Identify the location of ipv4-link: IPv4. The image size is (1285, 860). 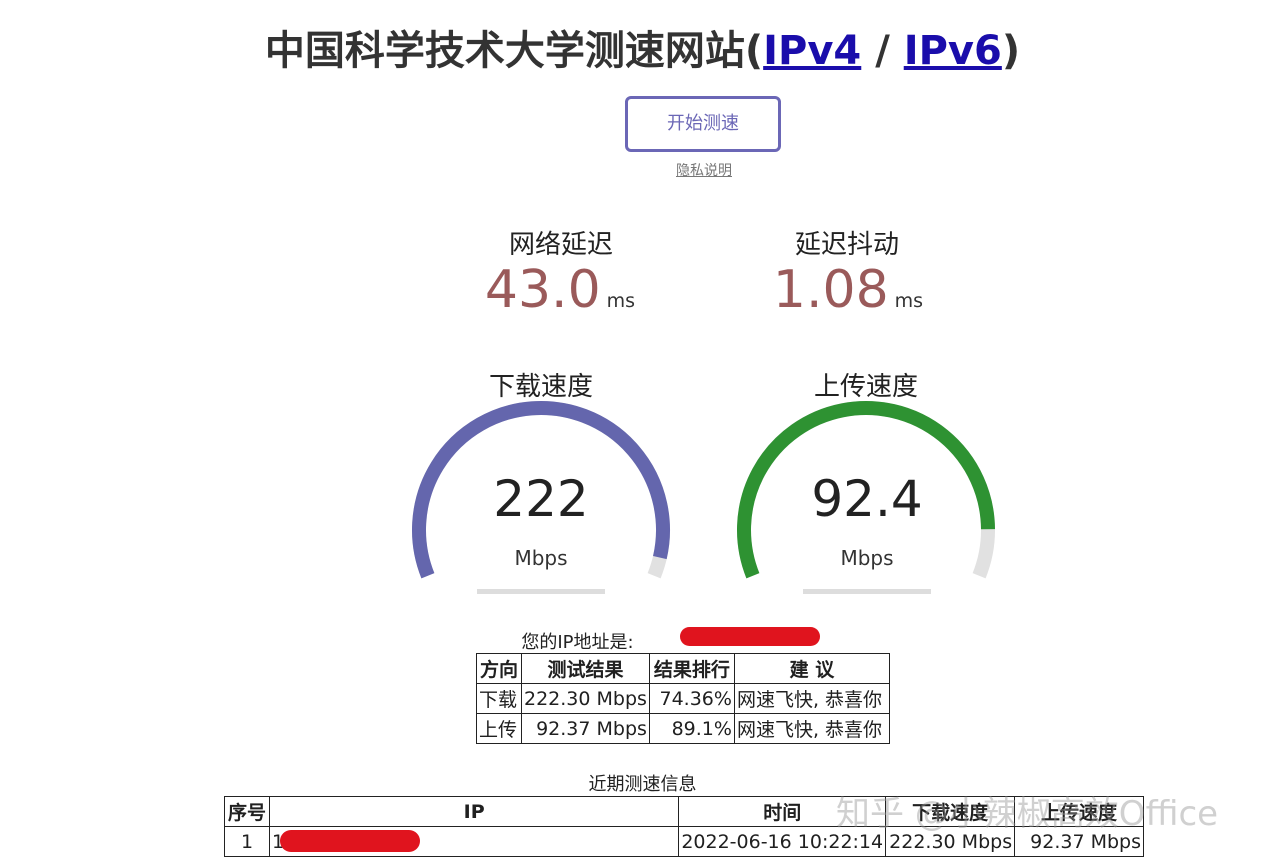
(812, 51).